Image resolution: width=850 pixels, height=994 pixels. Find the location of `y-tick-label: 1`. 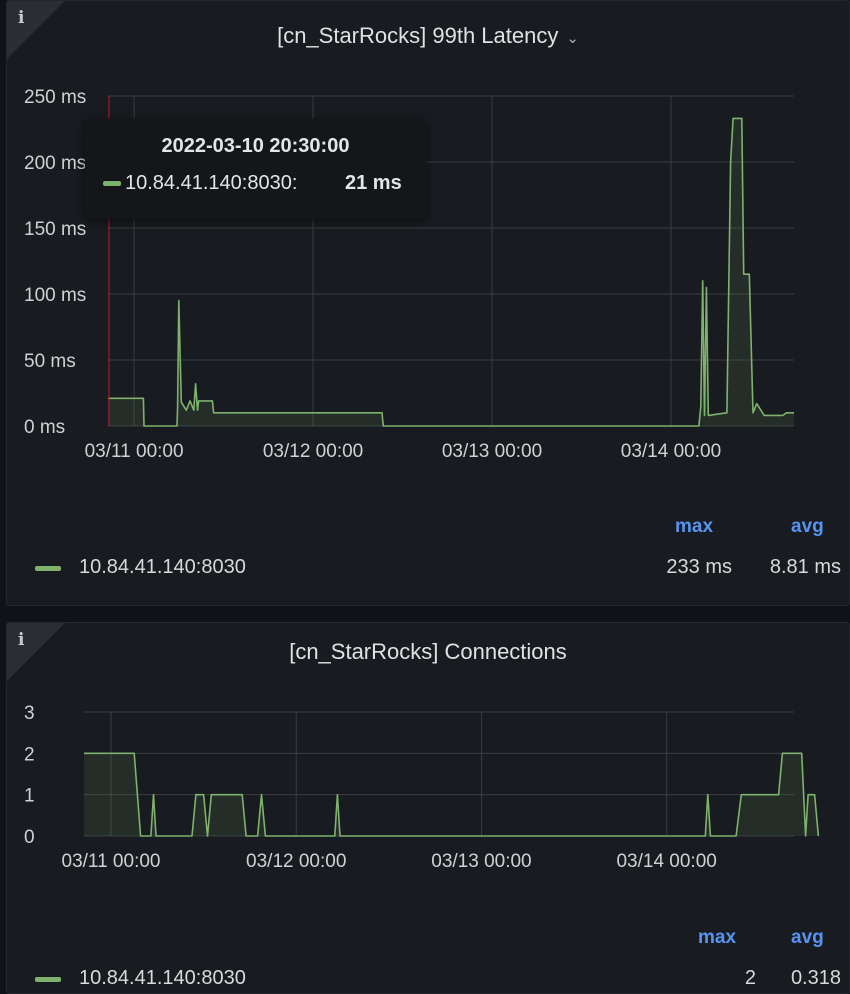

y-tick-label: 1 is located at coordinates (29, 796).